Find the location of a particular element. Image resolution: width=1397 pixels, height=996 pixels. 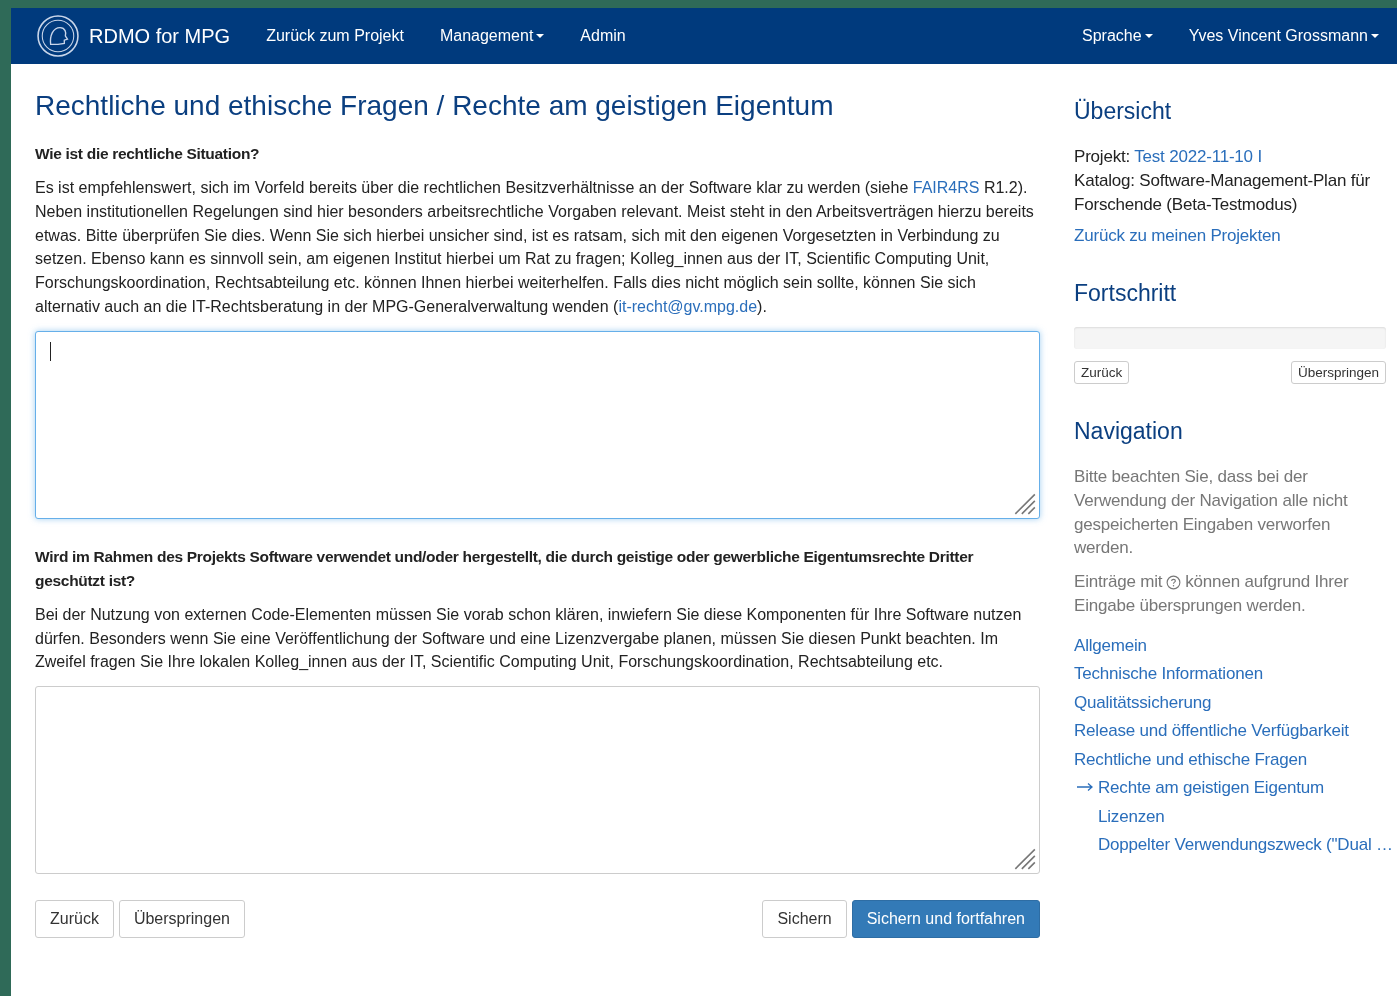

navigation-link: Release und öffentliche Verfügbarkeit is located at coordinates (1211, 731).